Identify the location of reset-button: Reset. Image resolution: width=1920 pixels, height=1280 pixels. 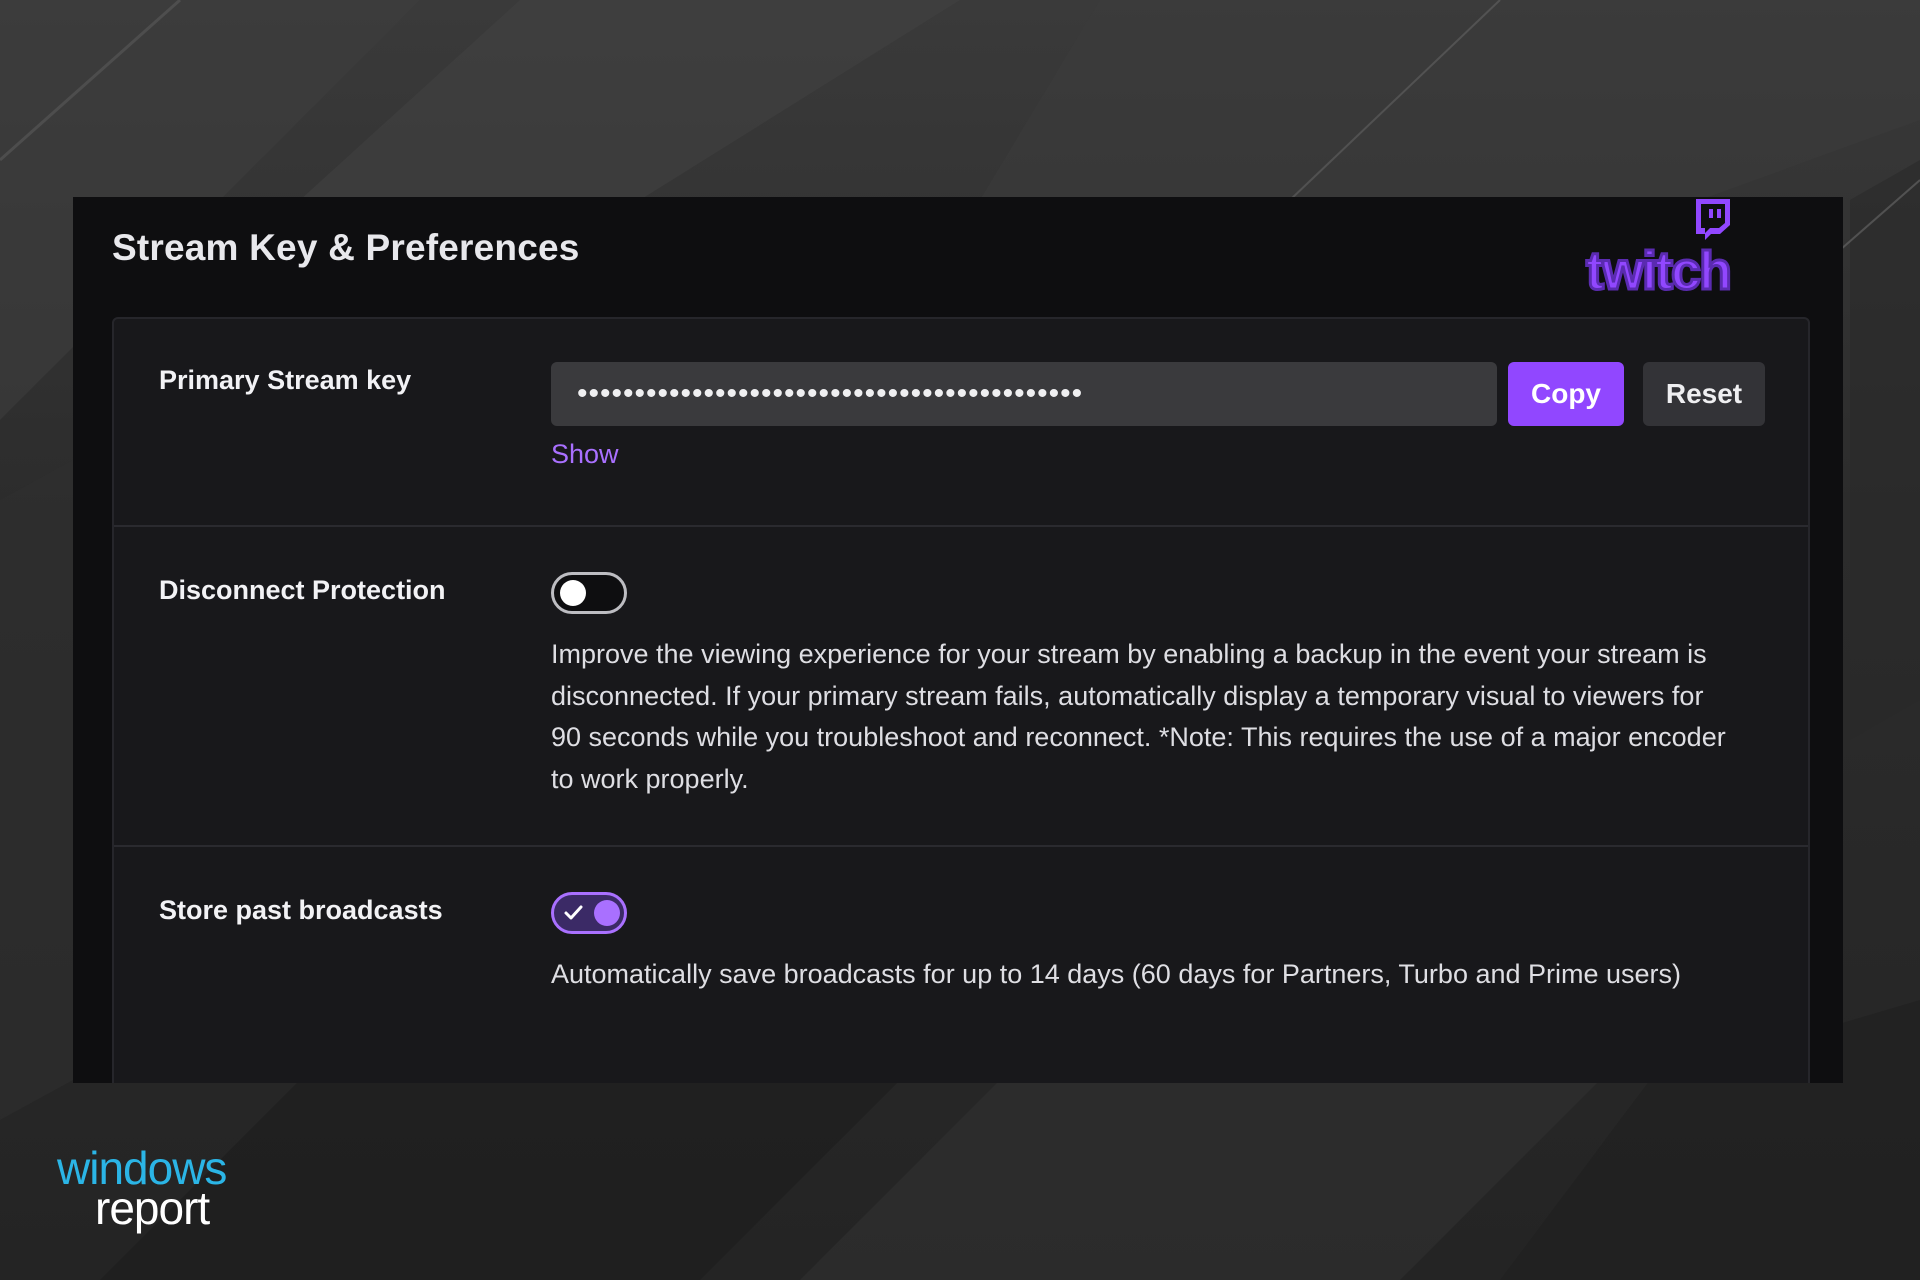
(1704, 394).